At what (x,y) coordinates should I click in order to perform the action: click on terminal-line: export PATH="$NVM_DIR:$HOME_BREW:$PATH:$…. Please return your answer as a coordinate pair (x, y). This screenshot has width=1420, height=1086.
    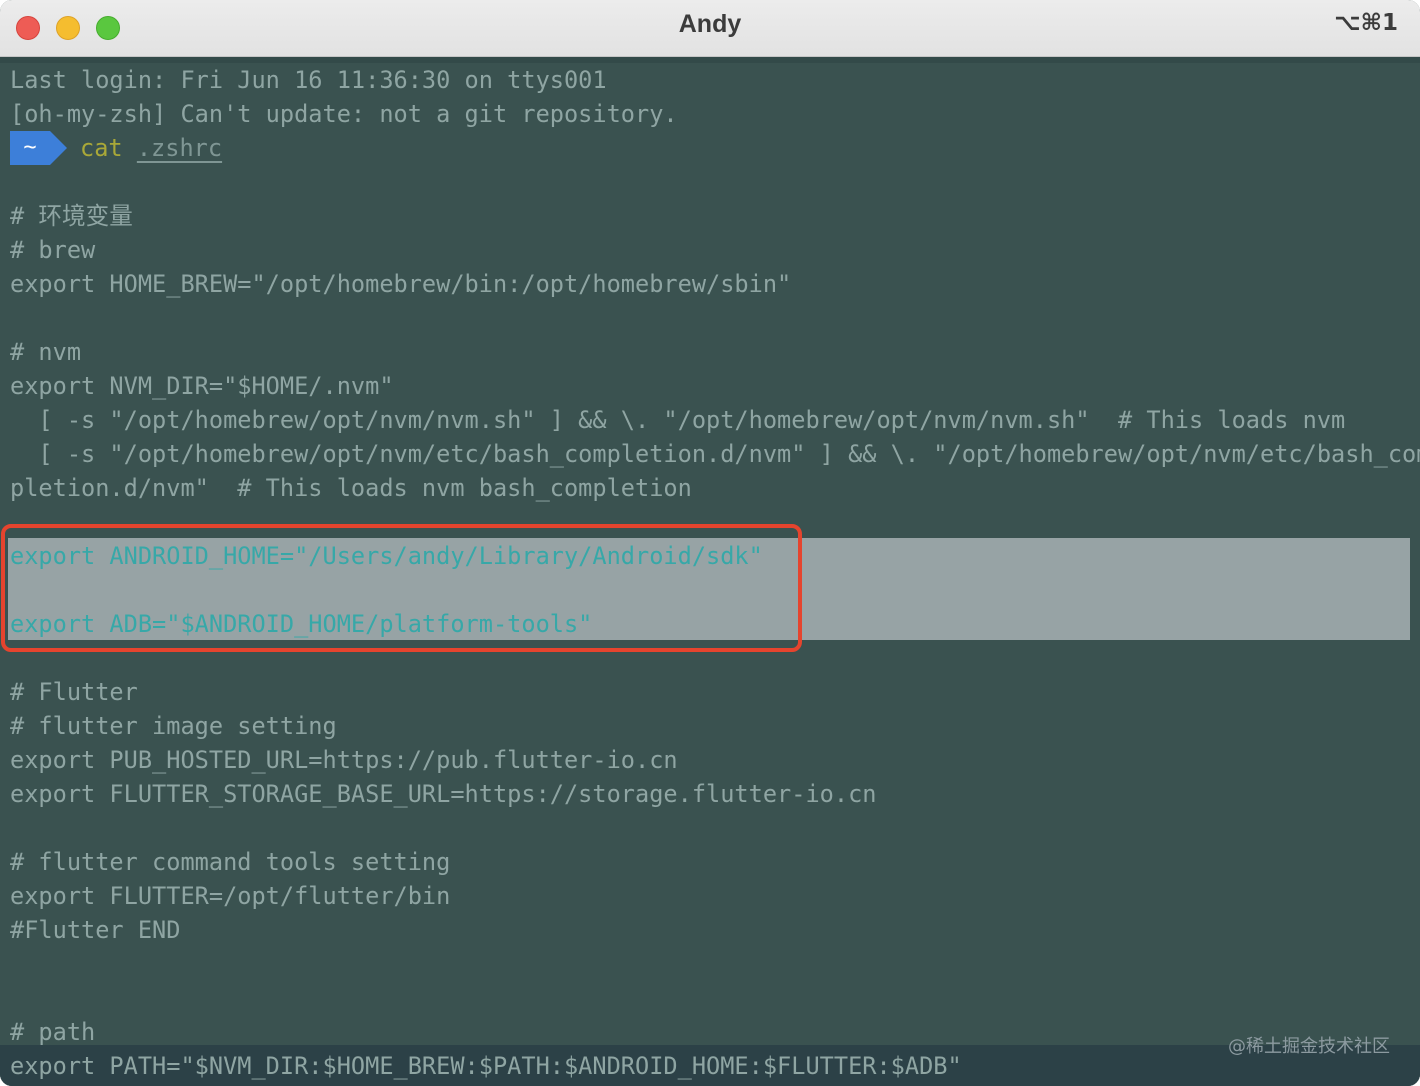
    Looking at the image, I should click on (486, 1066).